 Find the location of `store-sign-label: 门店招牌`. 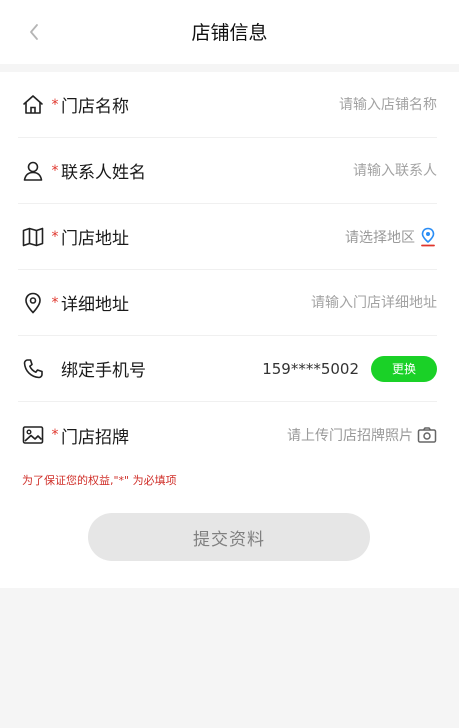

store-sign-label: 门店招牌 is located at coordinates (95, 437).